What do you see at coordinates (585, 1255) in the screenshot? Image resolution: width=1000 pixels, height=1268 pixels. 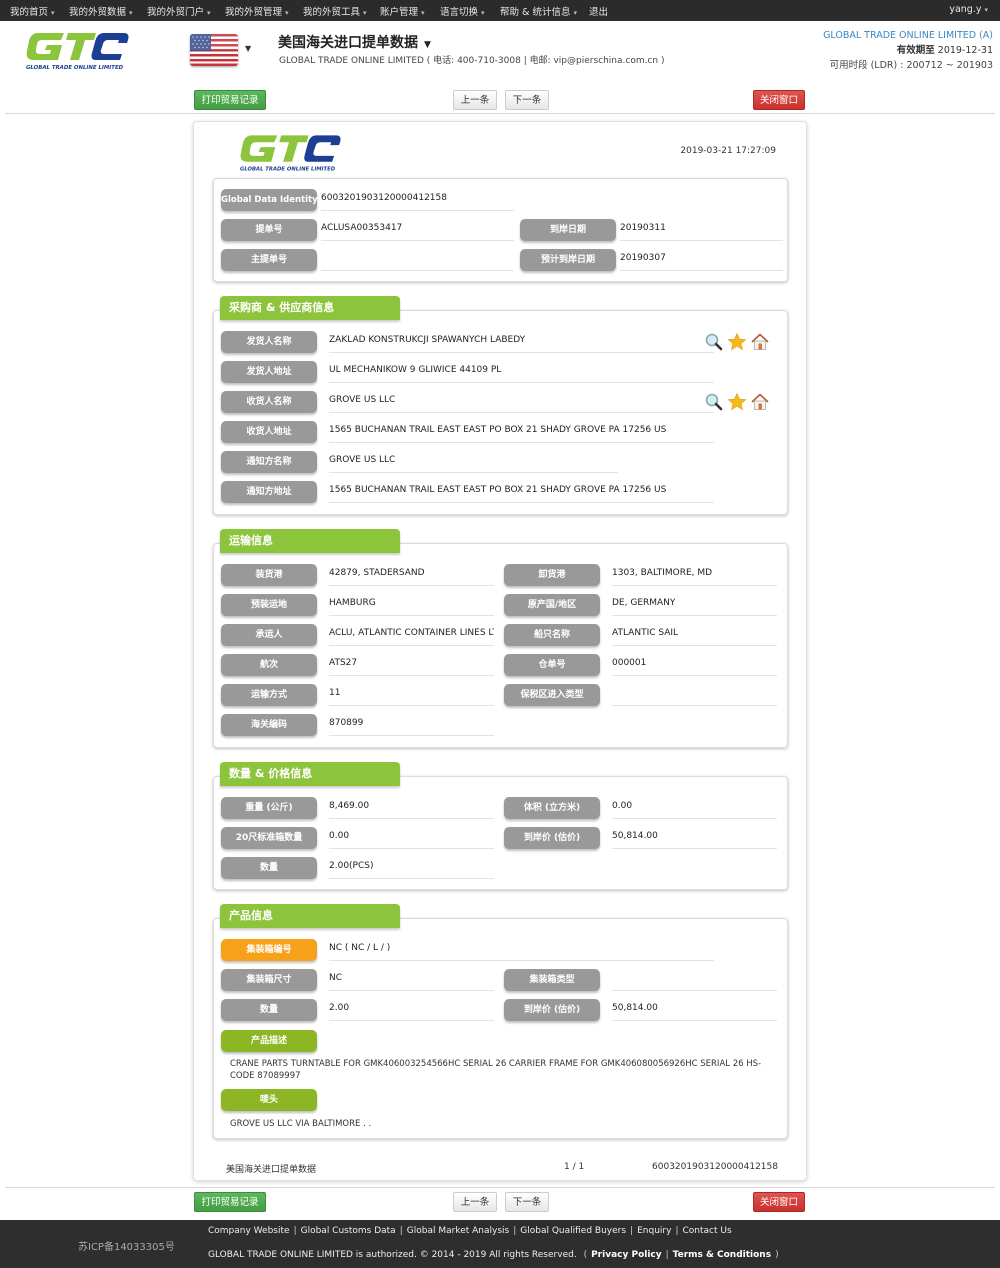 I see `paren-open: (` at bounding box center [585, 1255].